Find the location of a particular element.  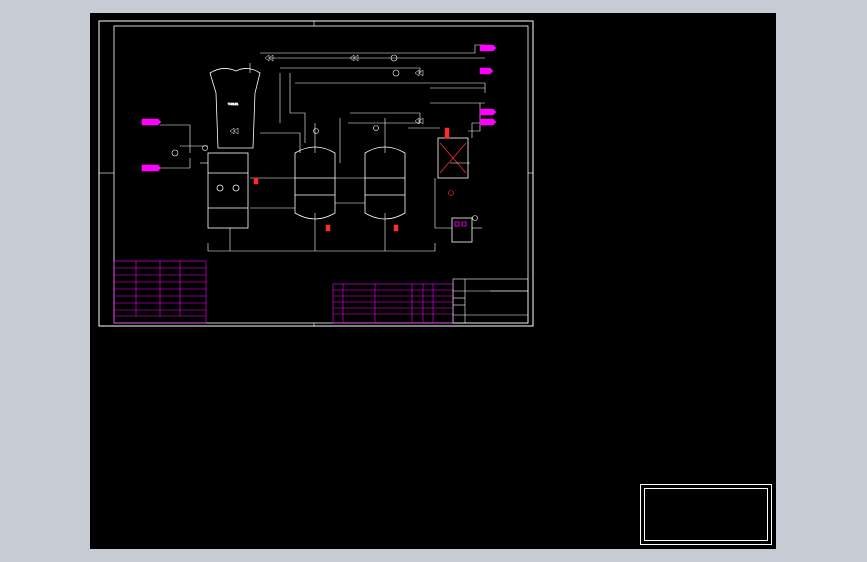

parts-list-table is located at coordinates (393, 303).